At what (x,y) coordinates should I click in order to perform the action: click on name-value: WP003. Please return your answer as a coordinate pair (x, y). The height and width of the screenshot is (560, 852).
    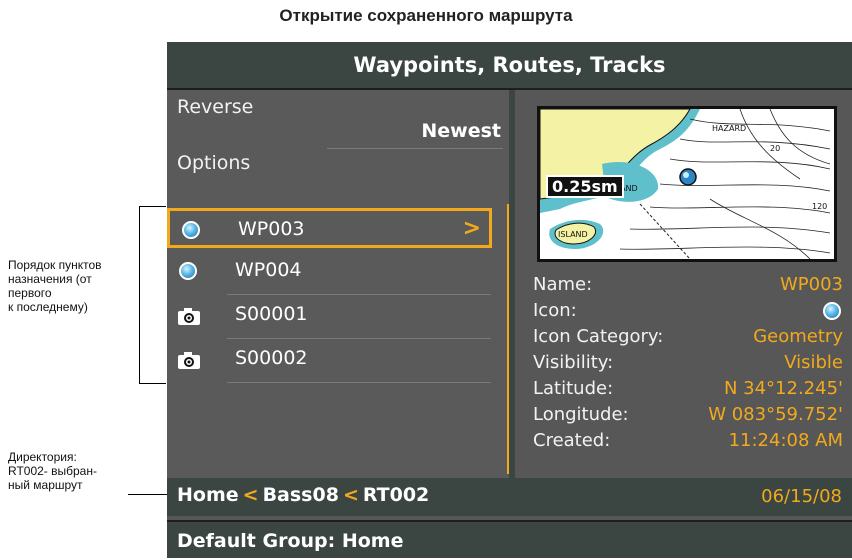
    Looking at the image, I should click on (811, 284).